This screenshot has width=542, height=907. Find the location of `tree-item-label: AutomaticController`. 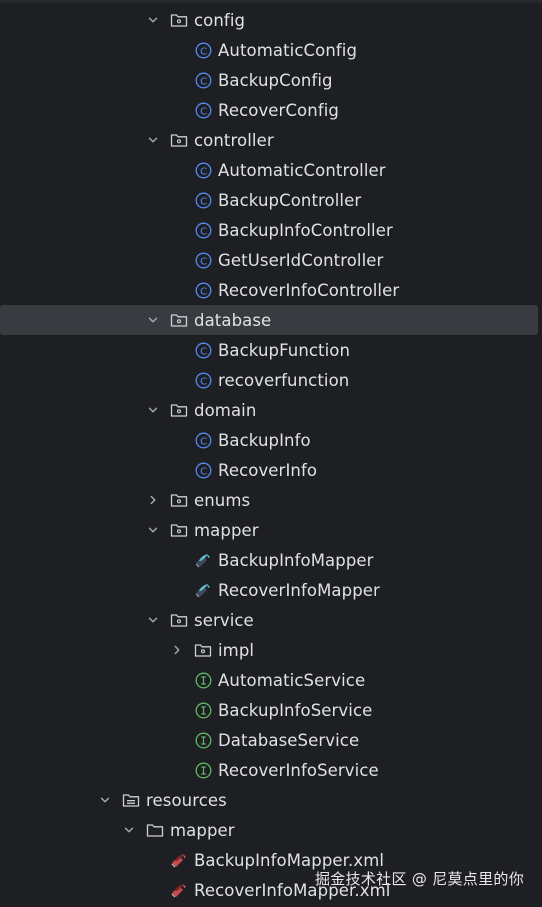

tree-item-label: AutomaticController is located at coordinates (302, 170).